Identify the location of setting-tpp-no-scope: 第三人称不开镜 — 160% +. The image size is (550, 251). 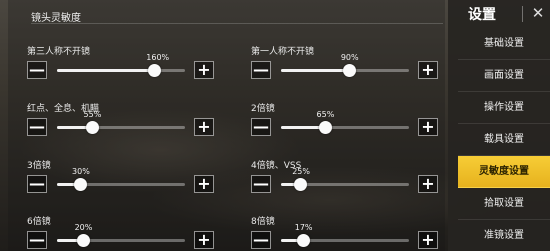
(127, 68).